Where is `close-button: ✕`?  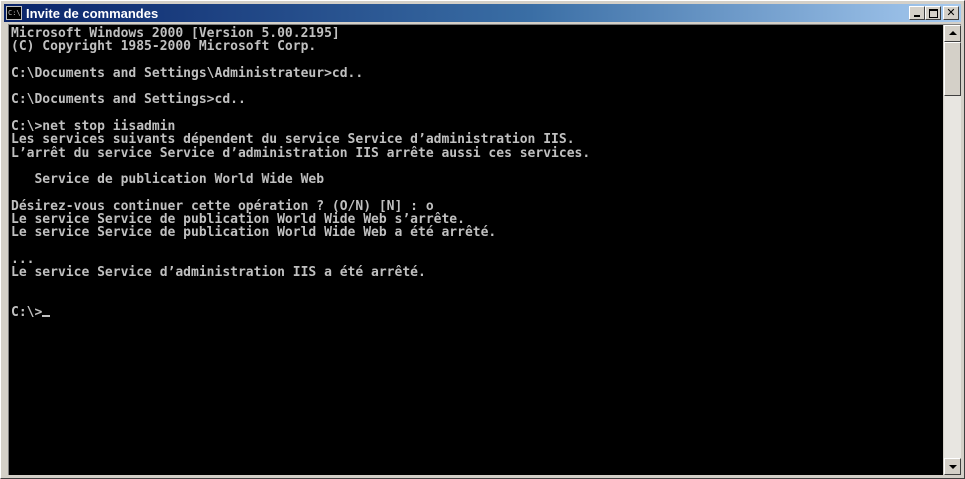
close-button: ✕ is located at coordinates (951, 13).